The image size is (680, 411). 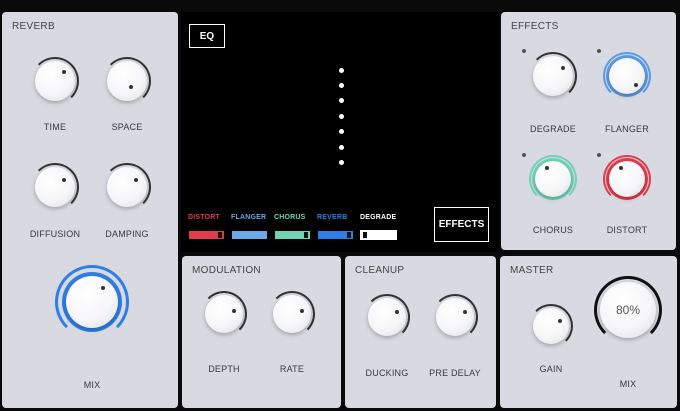 What do you see at coordinates (55, 187) in the screenshot?
I see `diffusion-knob` at bounding box center [55, 187].